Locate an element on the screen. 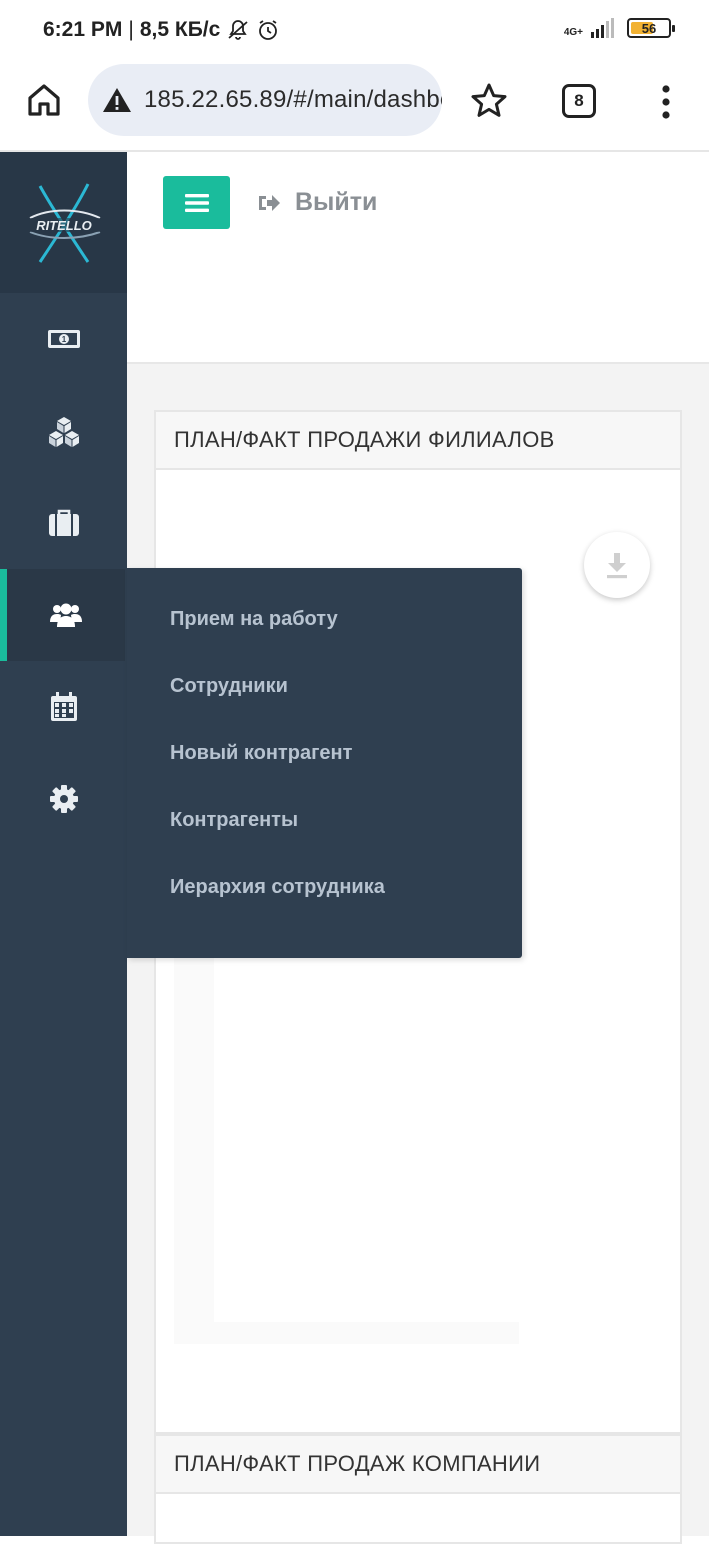 The image size is (709, 1544). submenu-item-employees: Сотрудники is located at coordinates (229, 686).